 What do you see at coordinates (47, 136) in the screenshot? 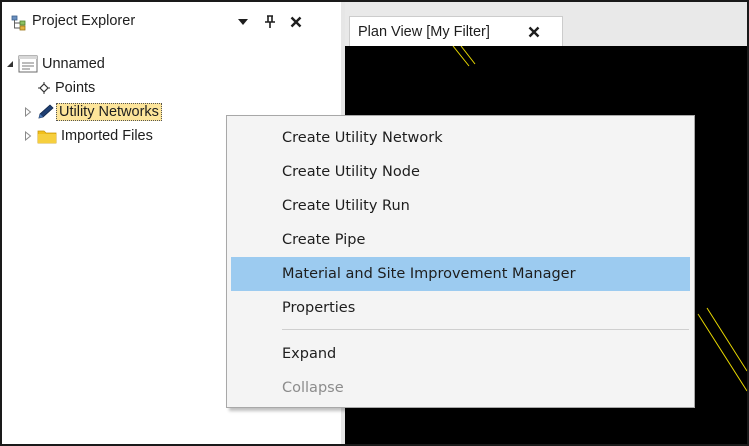
I see `folder-icon` at bounding box center [47, 136].